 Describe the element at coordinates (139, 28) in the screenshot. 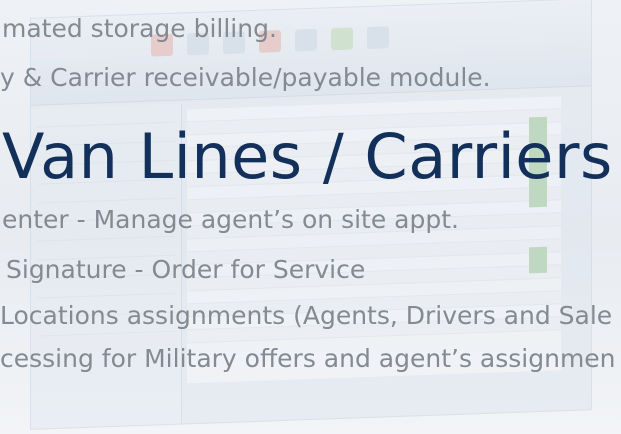

I see `feature-line-storage-billing: mated storage billing.` at that location.